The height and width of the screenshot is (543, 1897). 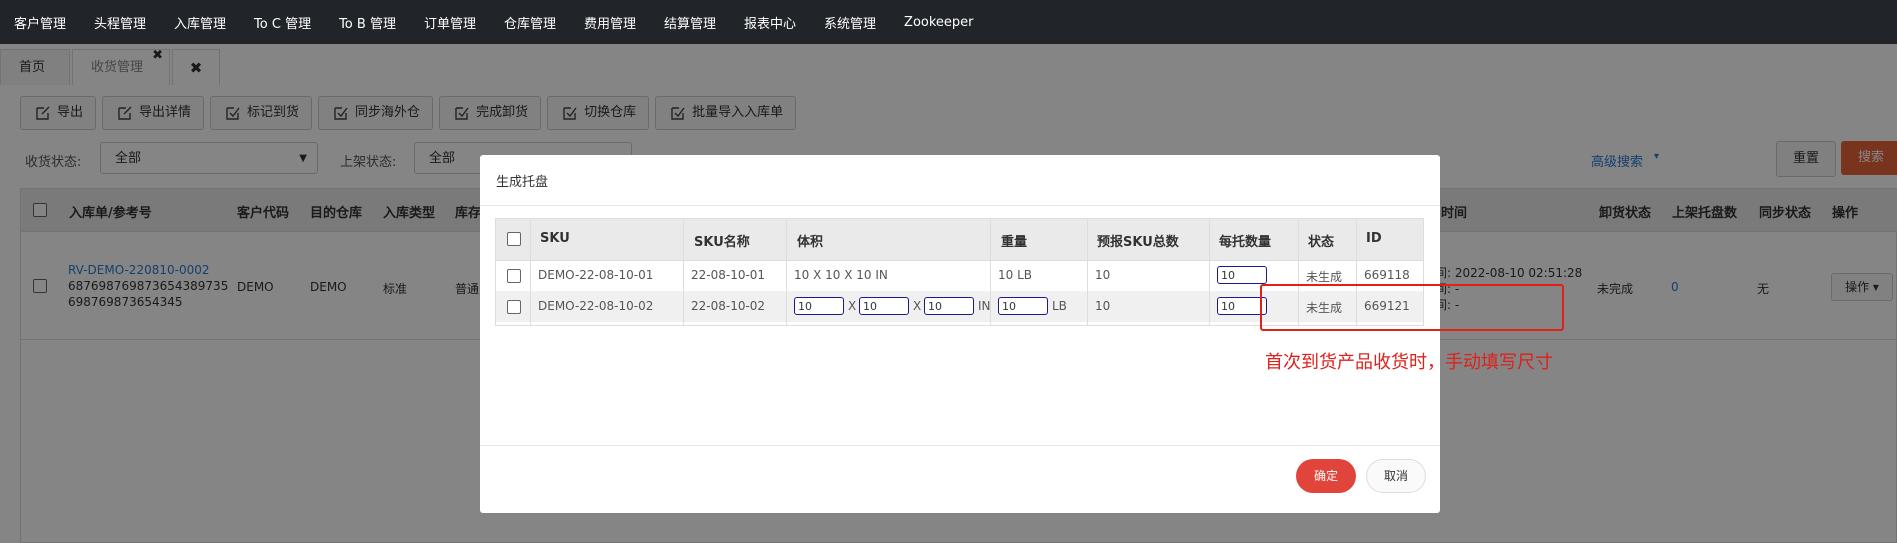 What do you see at coordinates (1321, 242) in the screenshot?
I see `col-status: 状态` at bounding box center [1321, 242].